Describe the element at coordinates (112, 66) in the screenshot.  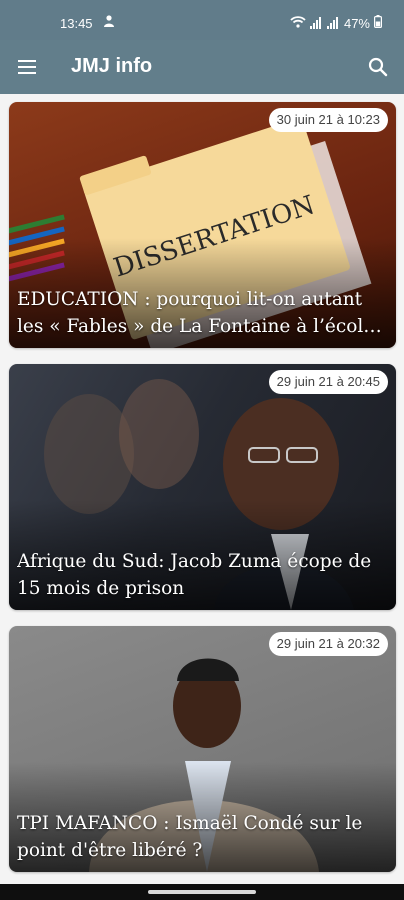
I see `app-title: JMJ info` at that location.